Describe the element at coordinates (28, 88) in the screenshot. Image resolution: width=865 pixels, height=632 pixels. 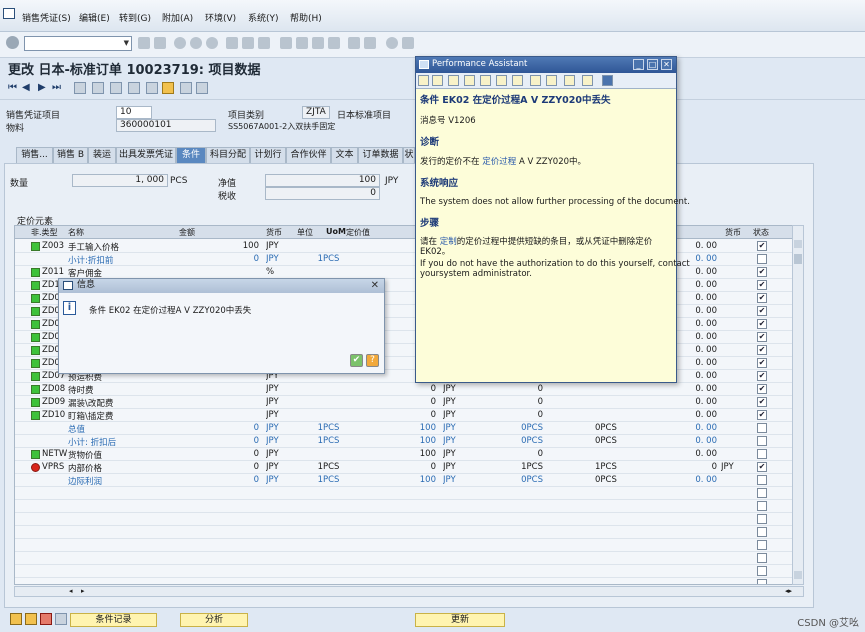
I see `previous-item-icon: ◀` at that location.